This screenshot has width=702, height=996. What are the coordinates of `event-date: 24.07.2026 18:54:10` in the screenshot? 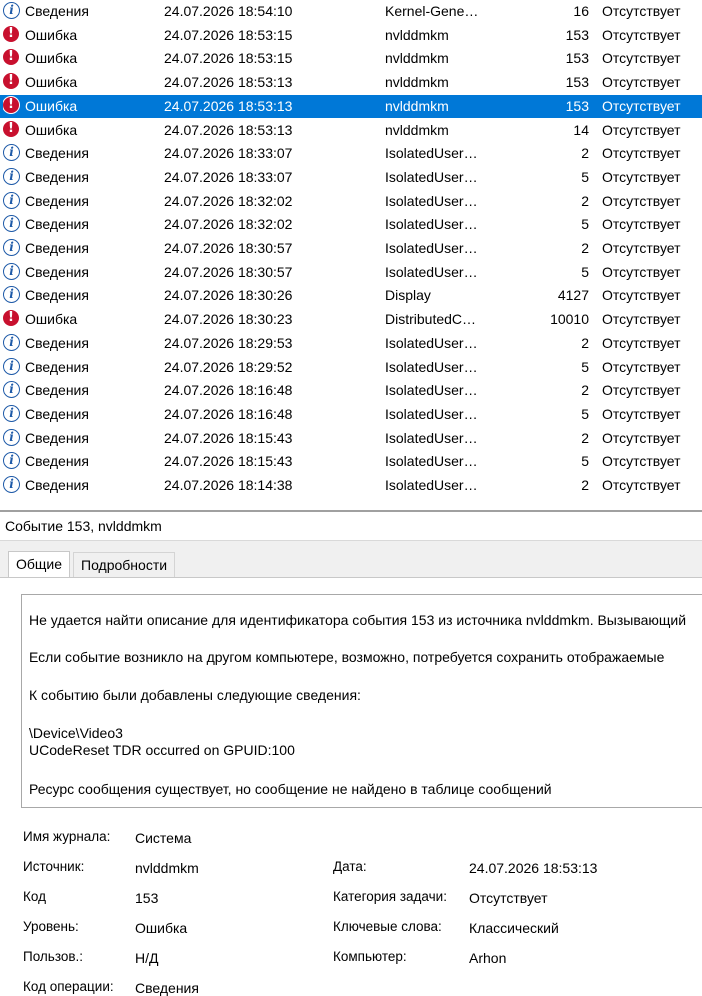 It's located at (228, 11).